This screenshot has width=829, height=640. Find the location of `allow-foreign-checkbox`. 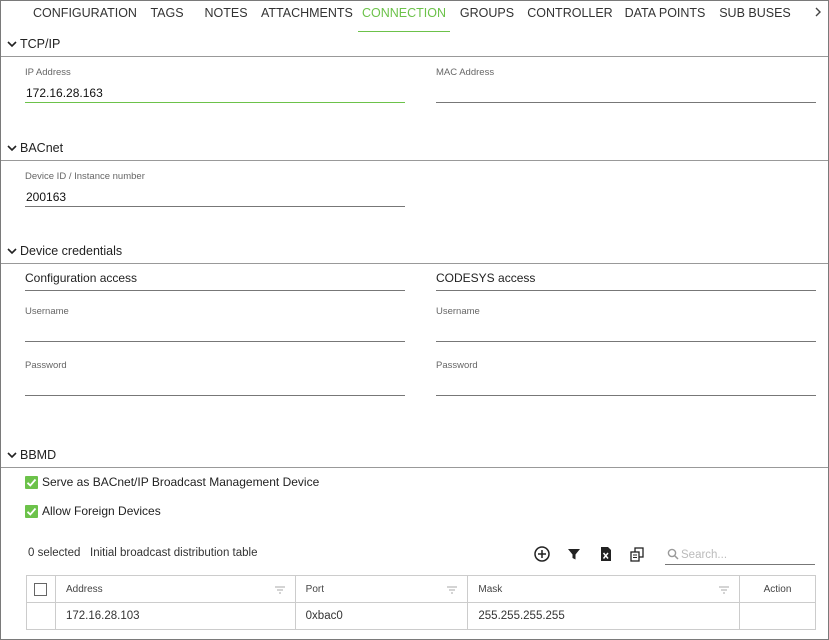

allow-foreign-checkbox is located at coordinates (31, 511).